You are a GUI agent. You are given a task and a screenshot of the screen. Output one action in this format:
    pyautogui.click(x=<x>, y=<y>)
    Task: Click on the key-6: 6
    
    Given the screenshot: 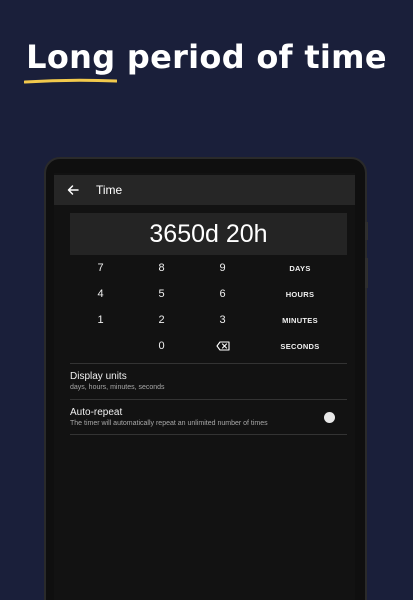 What is the action you would take?
    pyautogui.click(x=222, y=294)
    